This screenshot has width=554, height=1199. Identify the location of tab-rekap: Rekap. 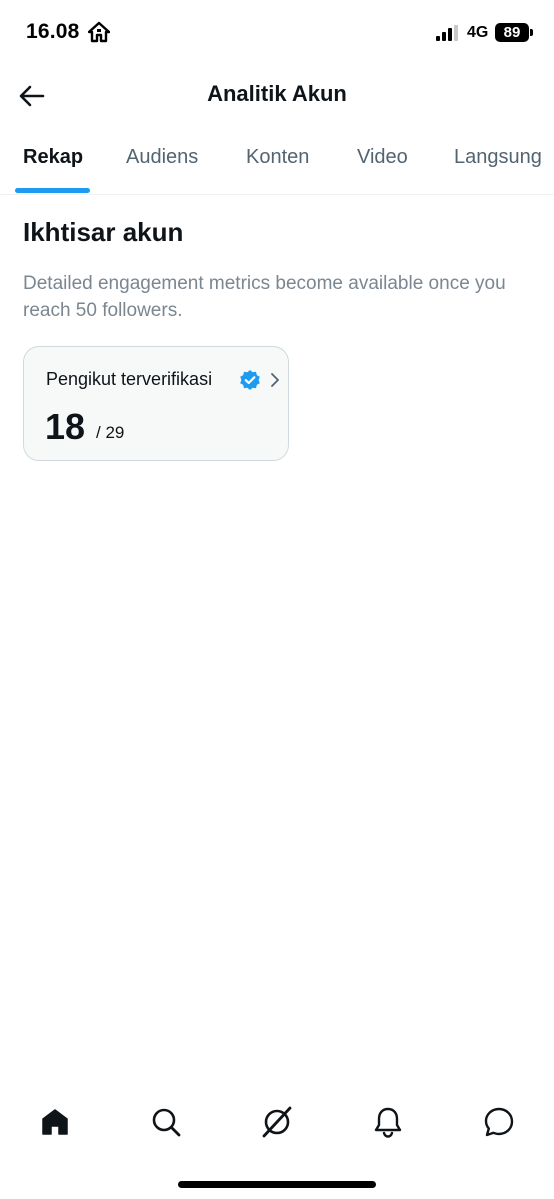
(53, 157).